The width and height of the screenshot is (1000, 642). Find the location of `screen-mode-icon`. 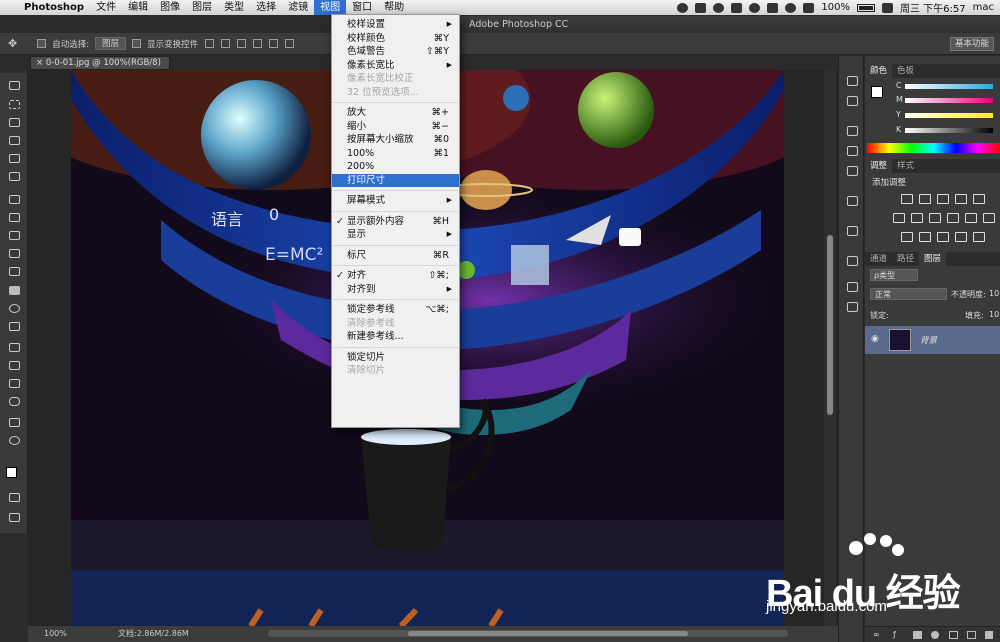

screen-mode-icon is located at coordinates (14, 517).